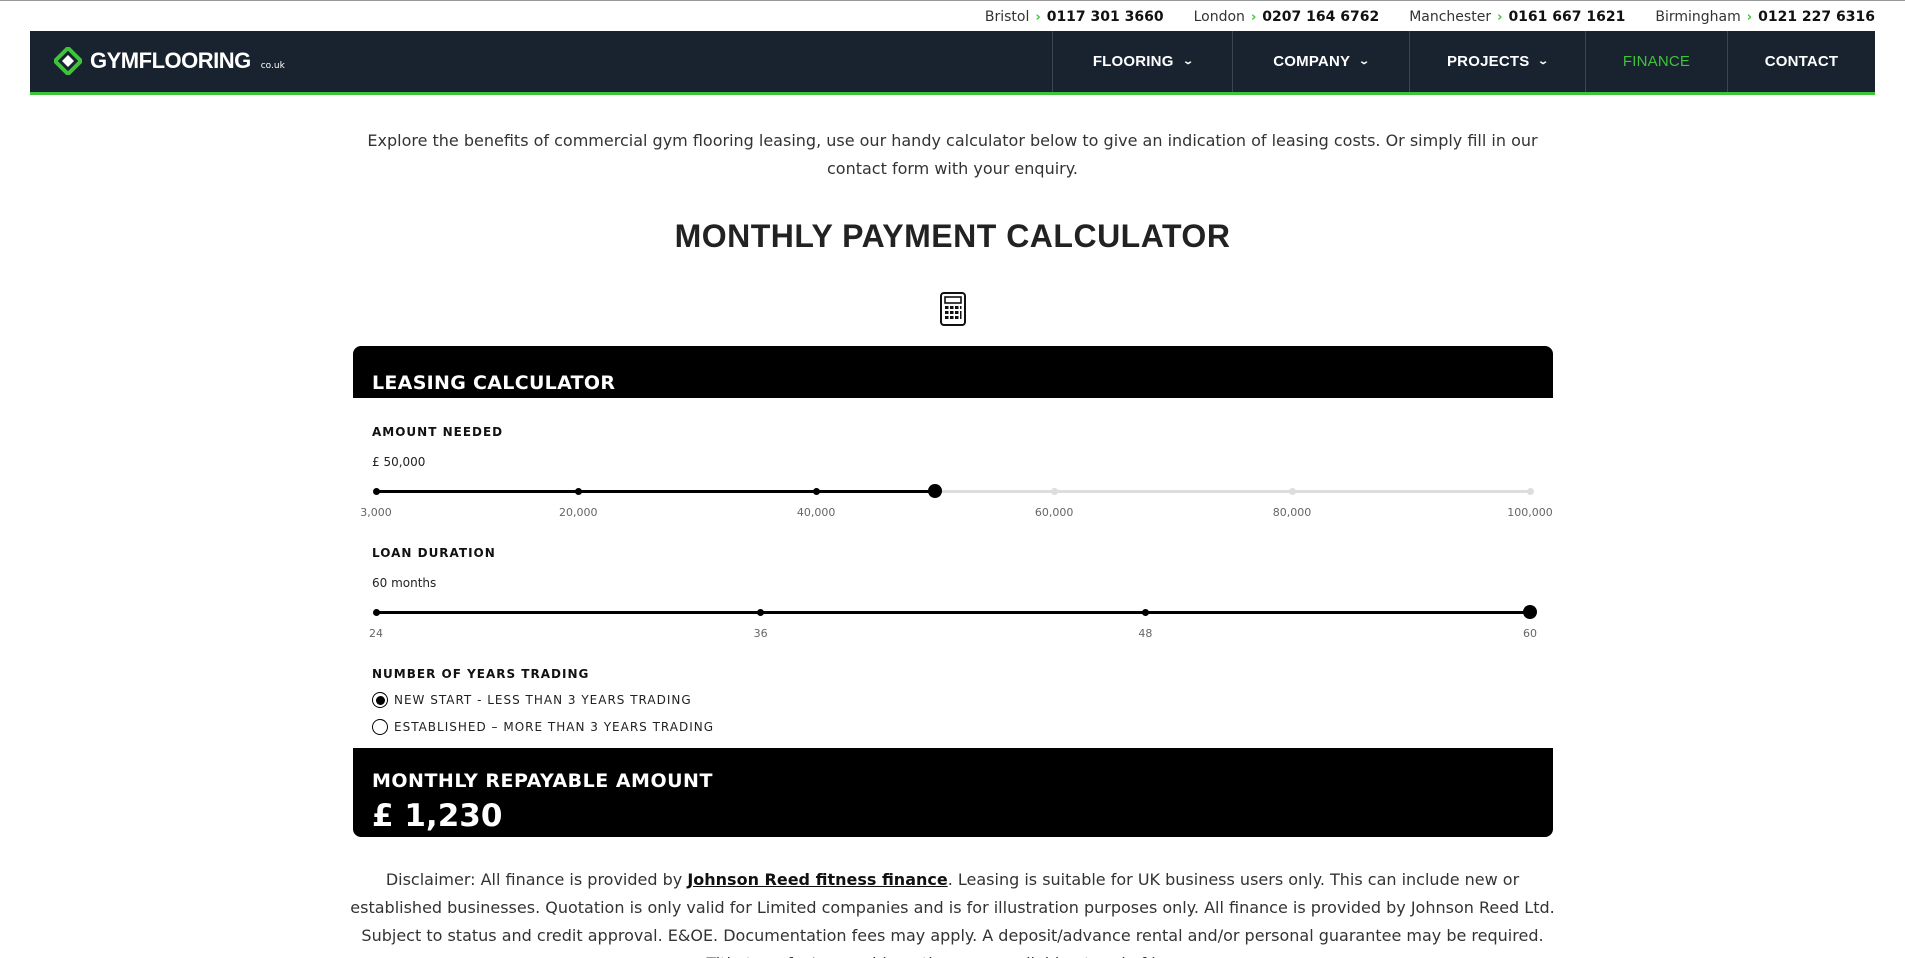 This screenshot has width=1905, height=958. Describe the element at coordinates (1054, 512) in the screenshot. I see `slider-tick-label: 60,000` at that location.